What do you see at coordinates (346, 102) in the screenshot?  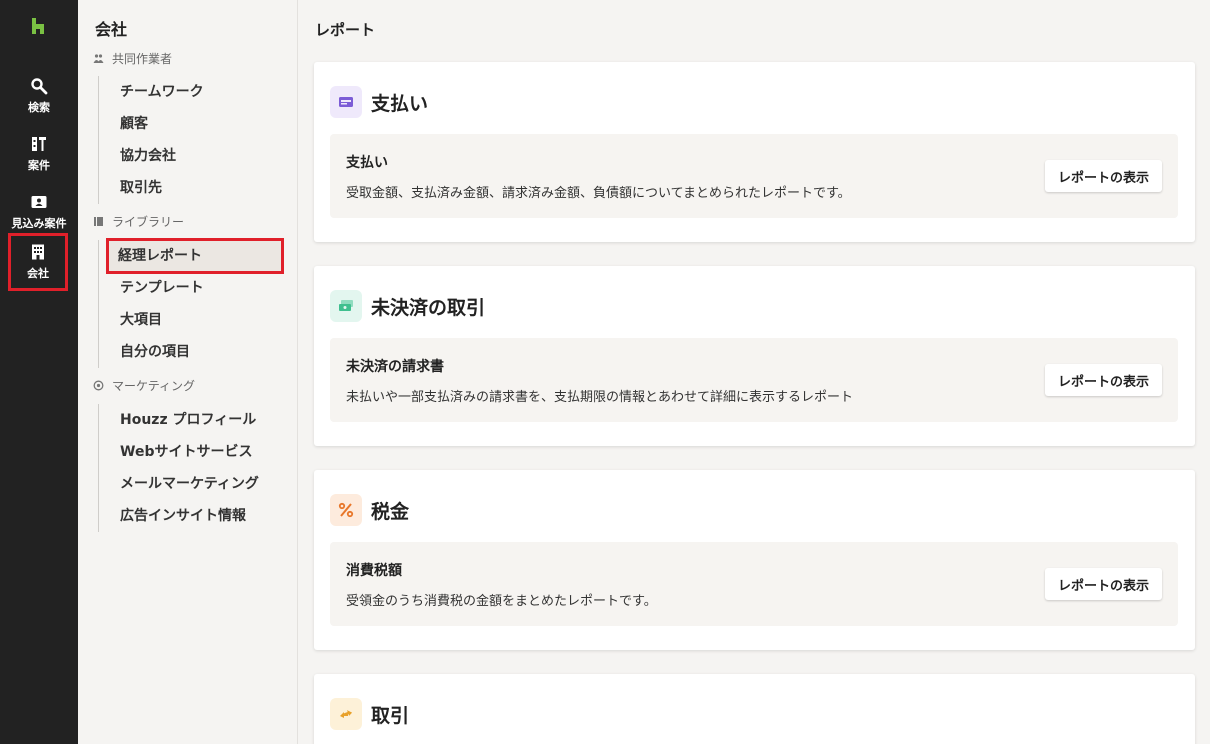 I see `wallet-icon` at bounding box center [346, 102].